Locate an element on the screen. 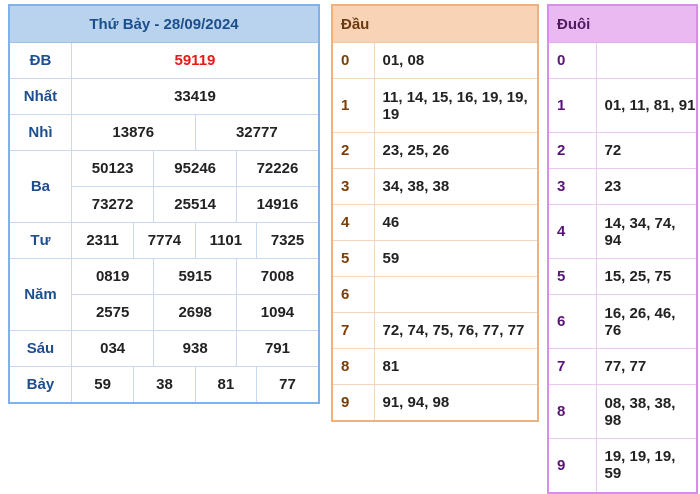 This screenshot has width=700, height=494. label-nhat: Nhất is located at coordinates (40, 96).